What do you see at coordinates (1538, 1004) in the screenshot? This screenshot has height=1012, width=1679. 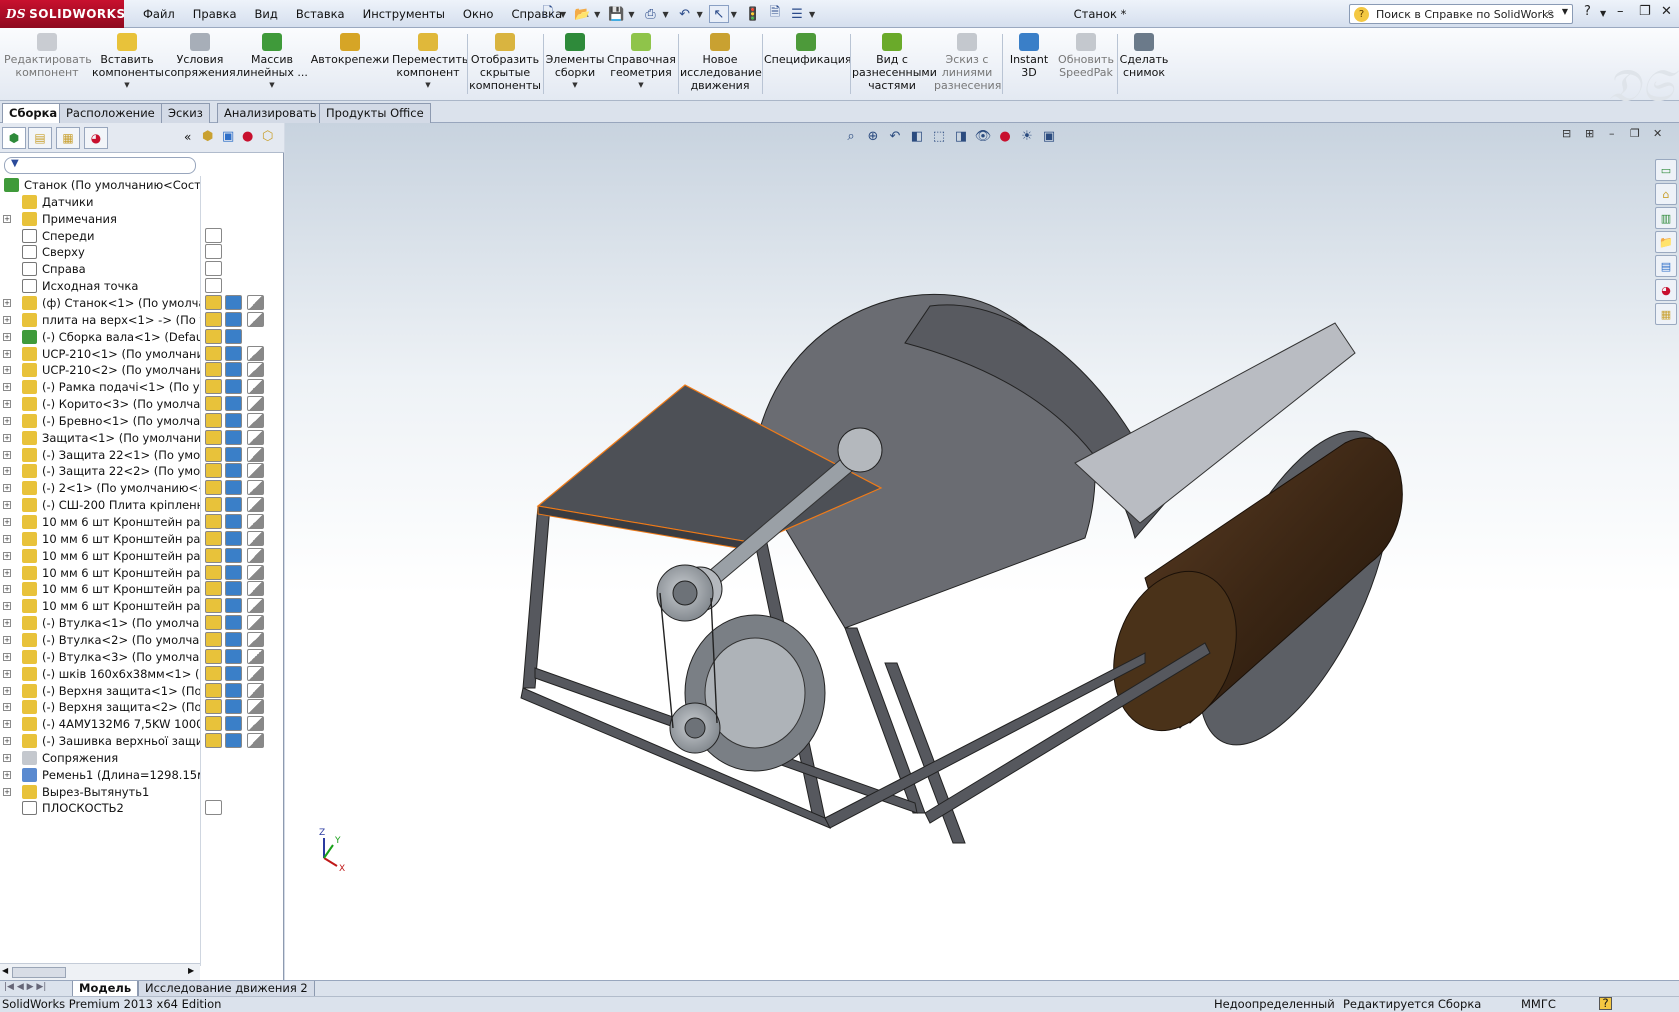 I see `unit-system: ММГС` at bounding box center [1538, 1004].